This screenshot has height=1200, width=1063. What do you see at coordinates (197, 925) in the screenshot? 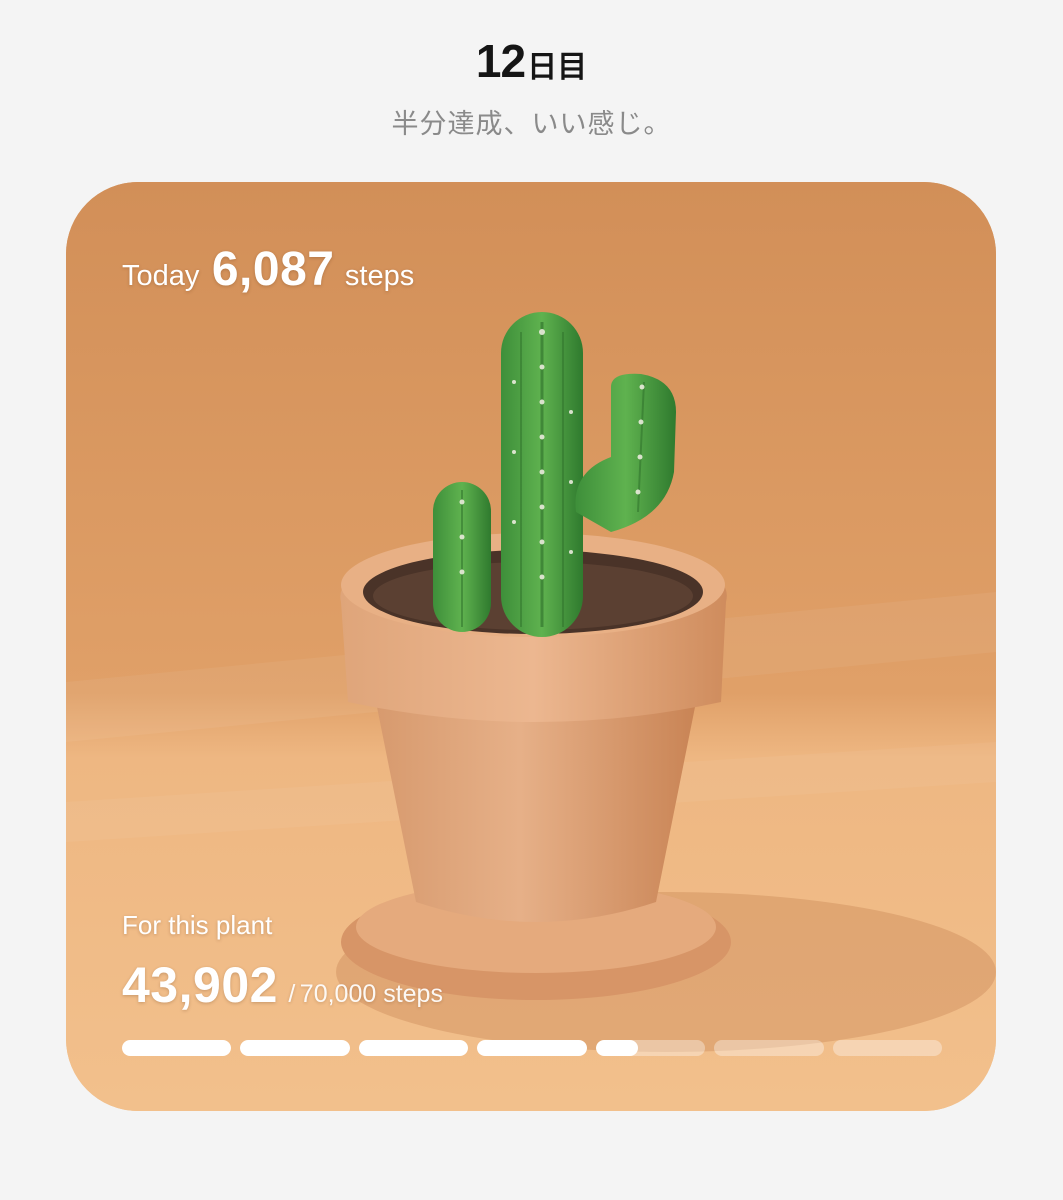
I see `plant-progress-label: For this plant` at bounding box center [197, 925].